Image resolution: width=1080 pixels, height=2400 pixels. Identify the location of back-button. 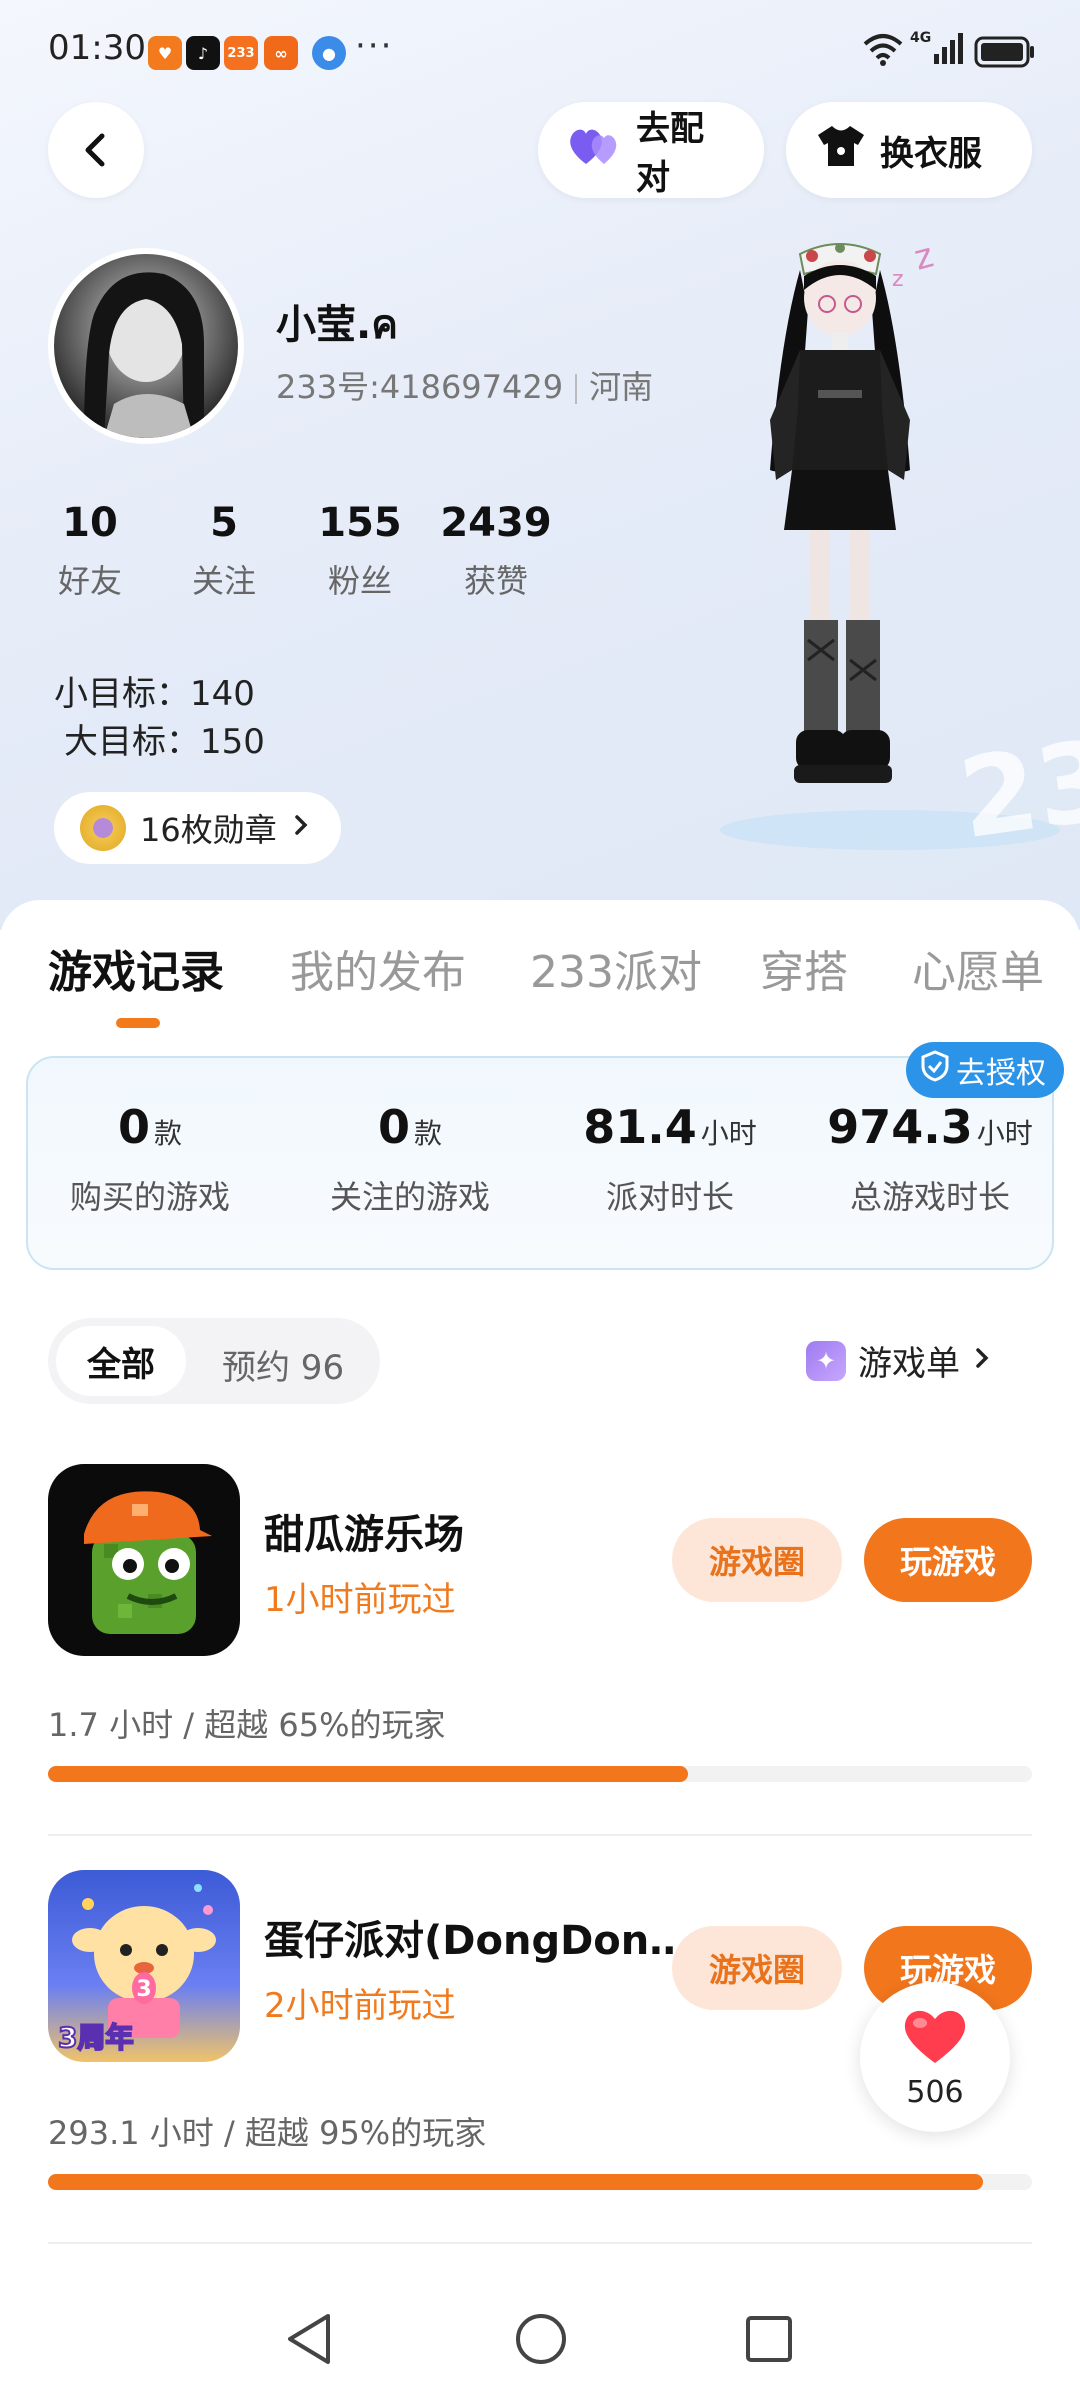
(96, 150).